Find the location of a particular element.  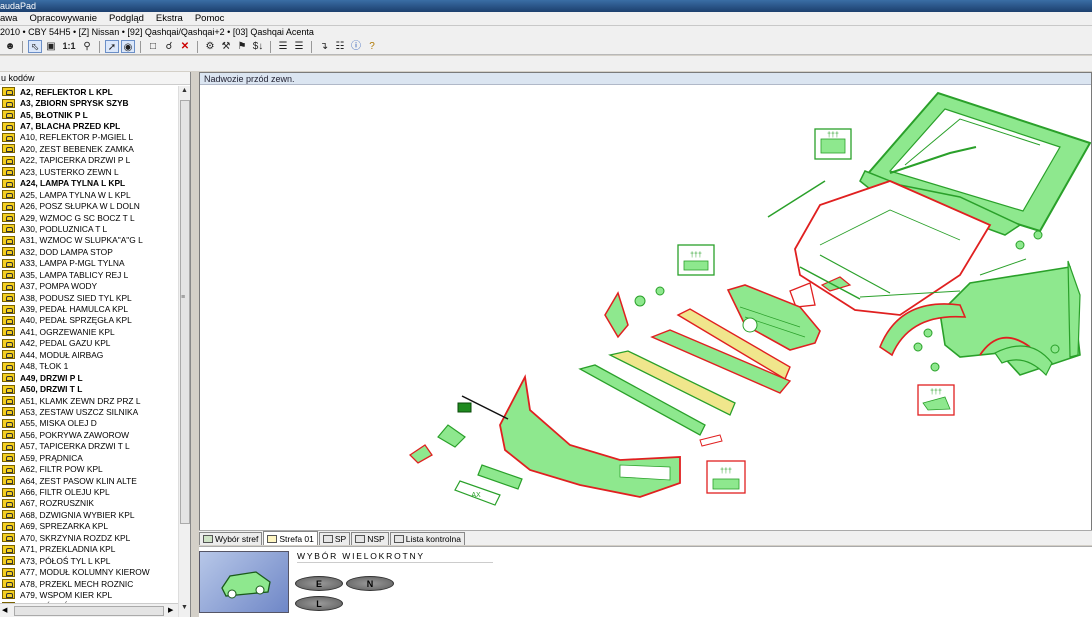

codes-list-scroll-thumb is located at coordinates (185, 312).